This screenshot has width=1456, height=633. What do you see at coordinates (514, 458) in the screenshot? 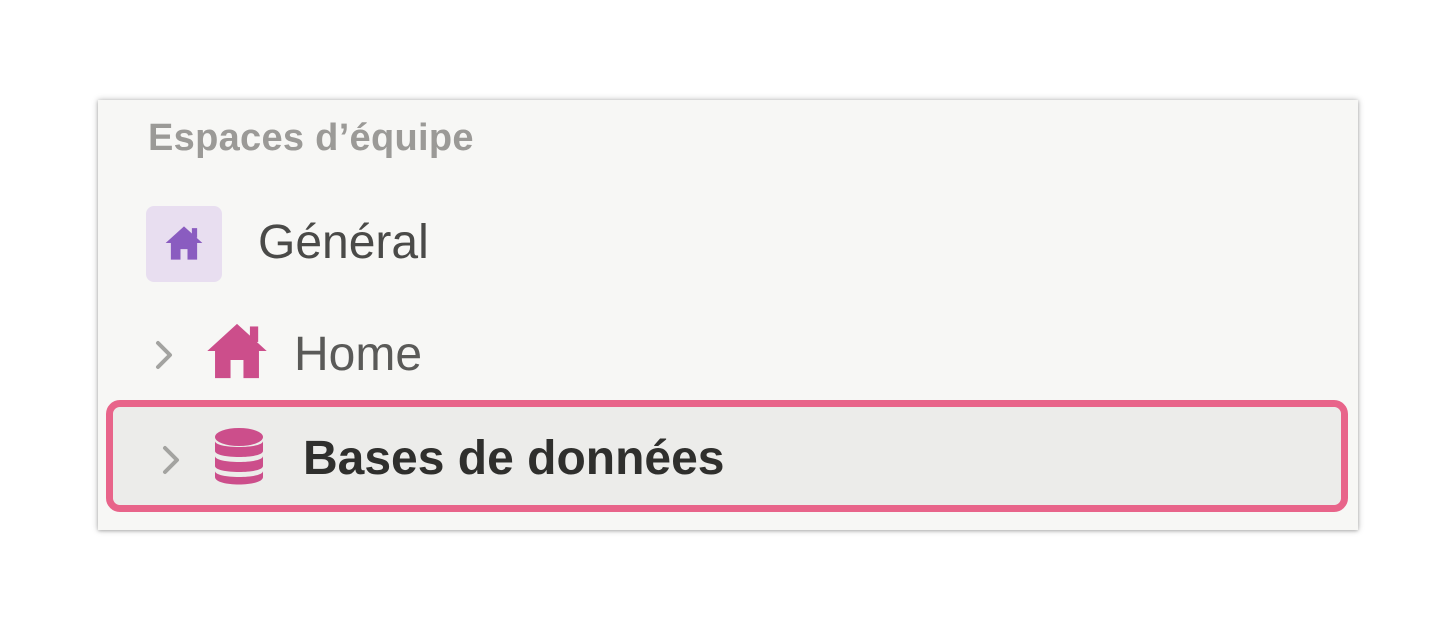
I see `sidebar-item-label: Bases de données` at bounding box center [514, 458].